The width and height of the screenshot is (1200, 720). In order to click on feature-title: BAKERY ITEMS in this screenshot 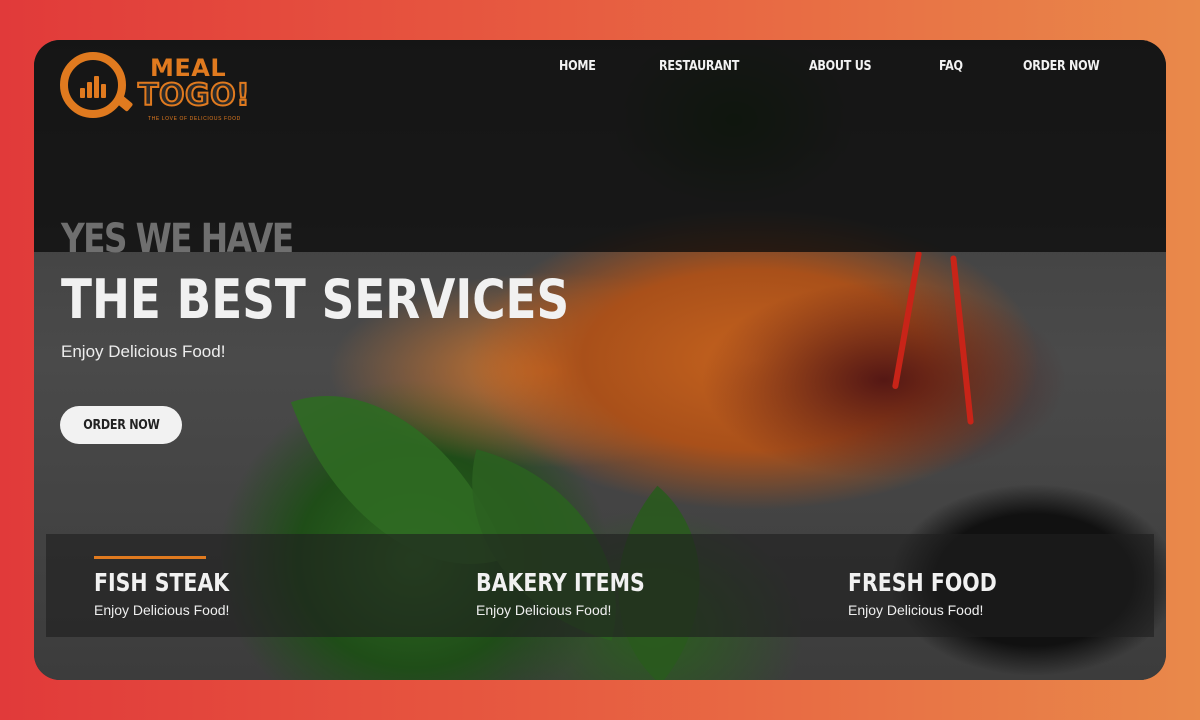, I will do `click(560, 582)`.